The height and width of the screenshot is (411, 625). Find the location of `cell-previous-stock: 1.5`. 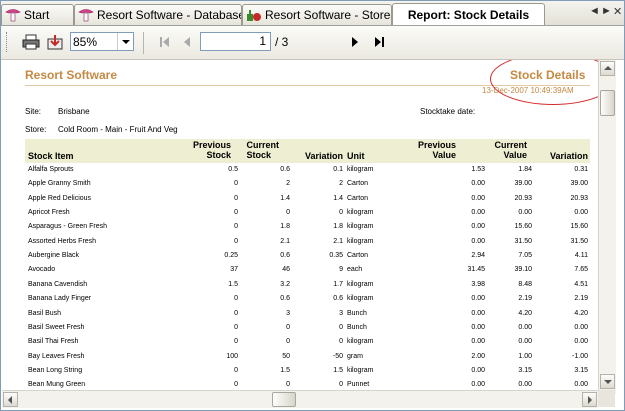

cell-previous-stock: 1.5 is located at coordinates (233, 284).